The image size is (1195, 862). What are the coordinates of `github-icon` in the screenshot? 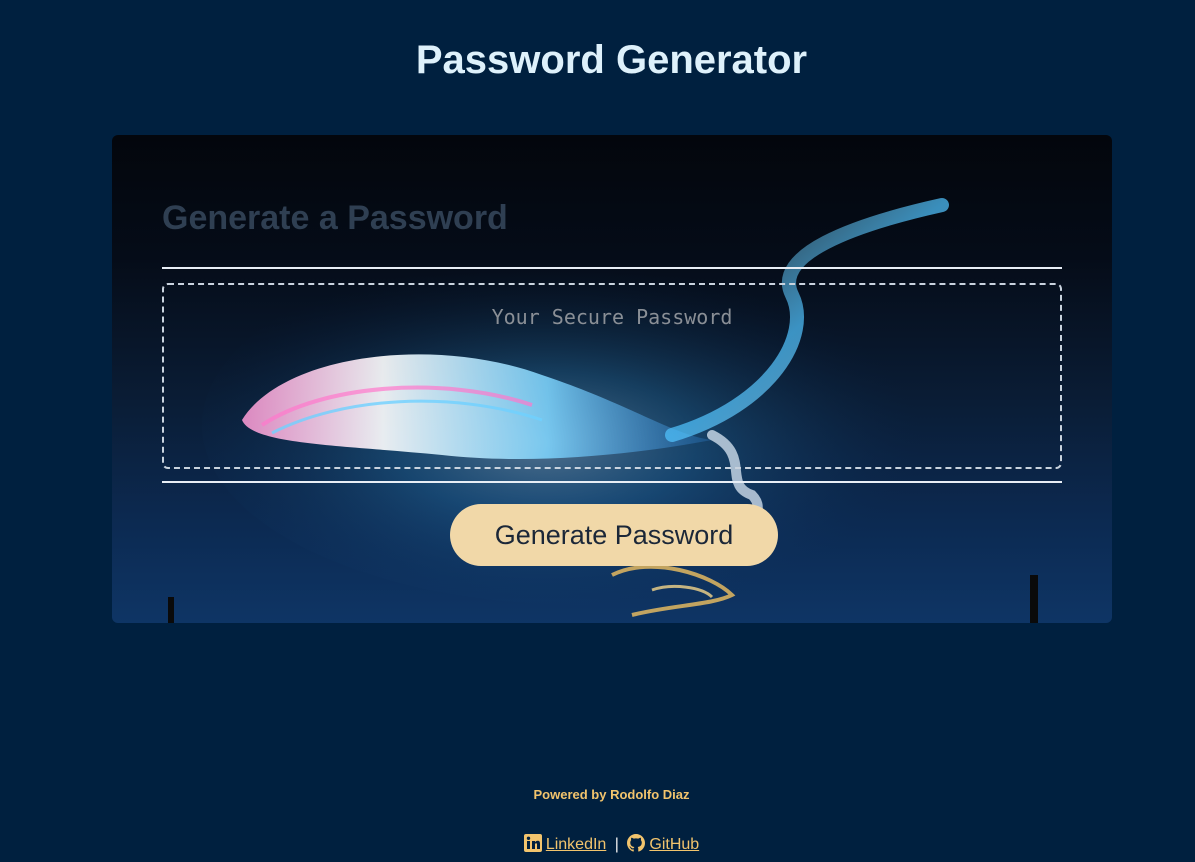 It's located at (636, 843).